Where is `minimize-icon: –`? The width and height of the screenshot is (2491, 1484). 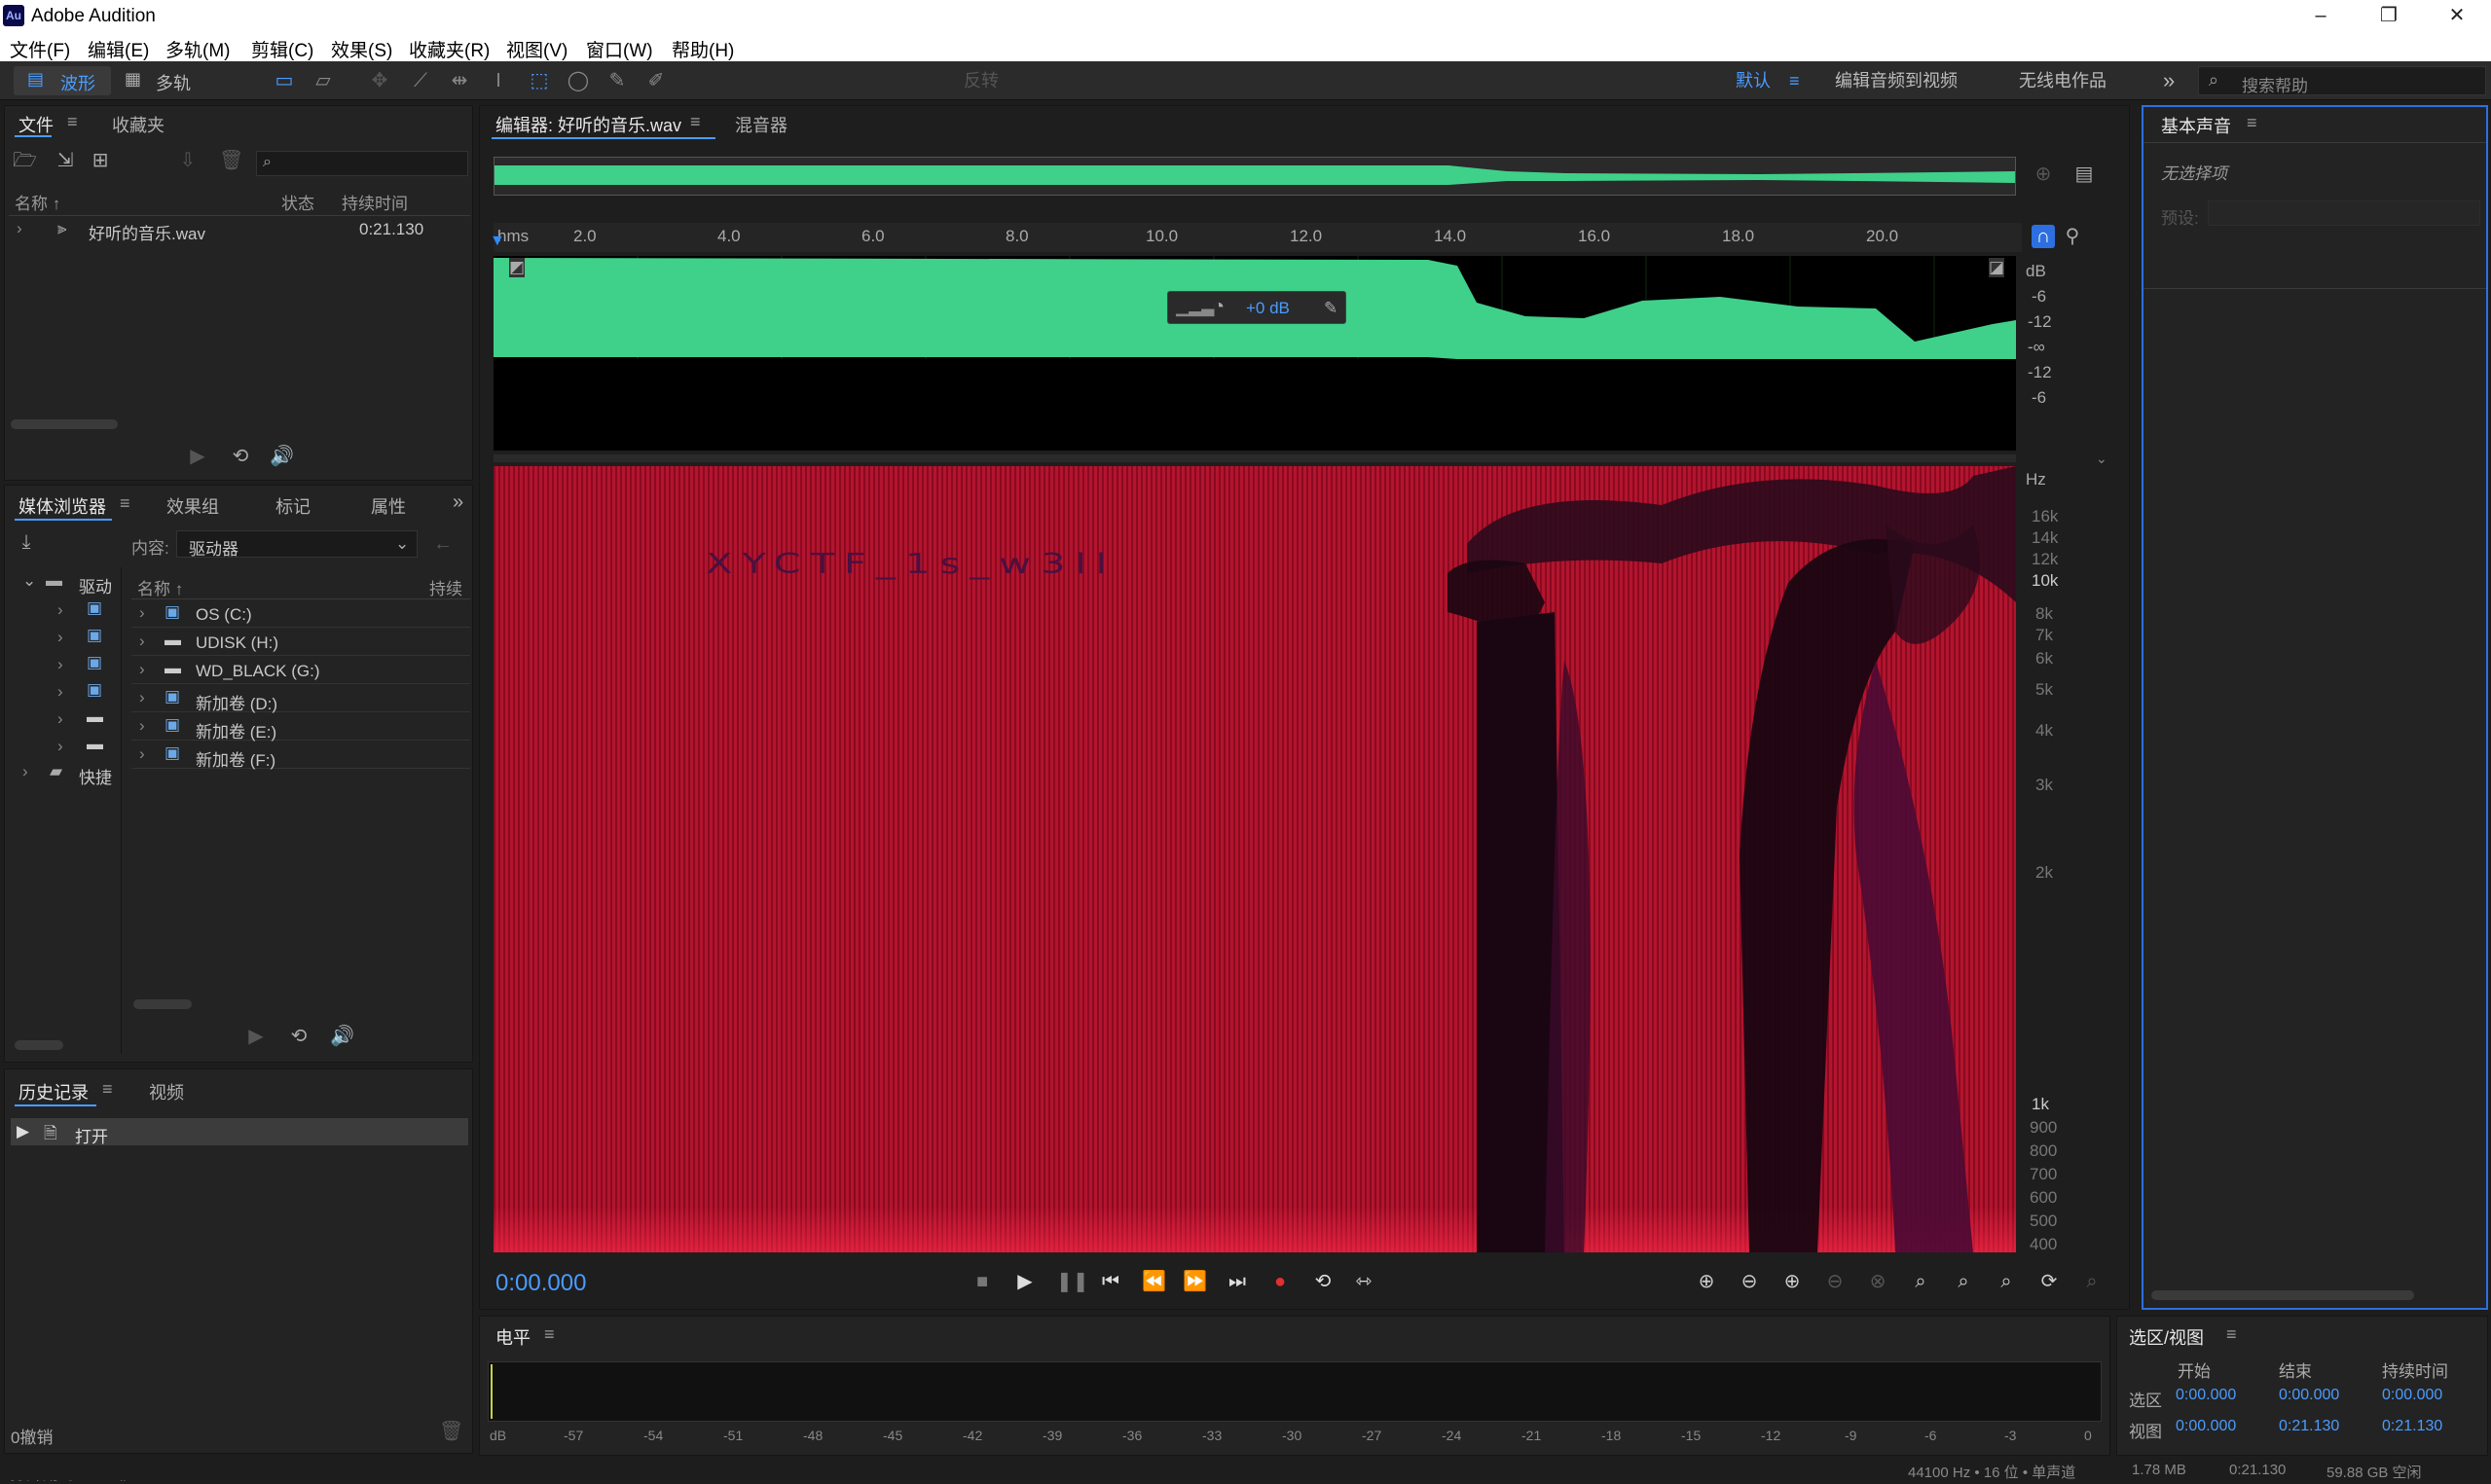 minimize-icon: – is located at coordinates (2321, 16).